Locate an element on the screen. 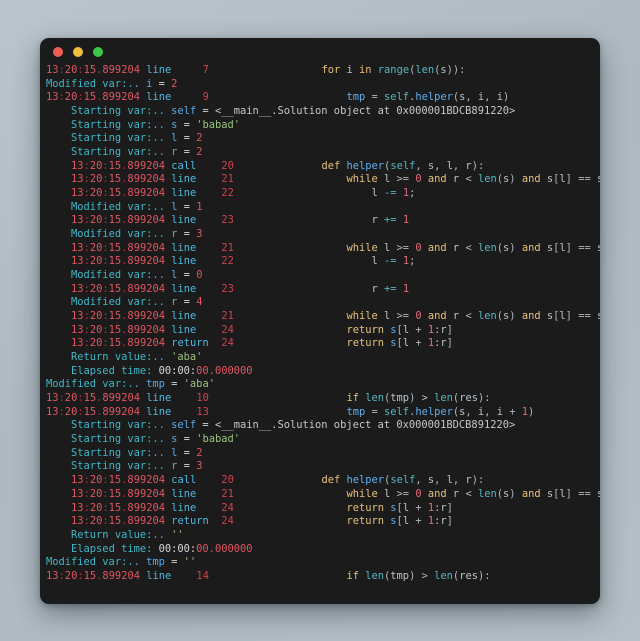  code-token: return is located at coordinates (365, 343).